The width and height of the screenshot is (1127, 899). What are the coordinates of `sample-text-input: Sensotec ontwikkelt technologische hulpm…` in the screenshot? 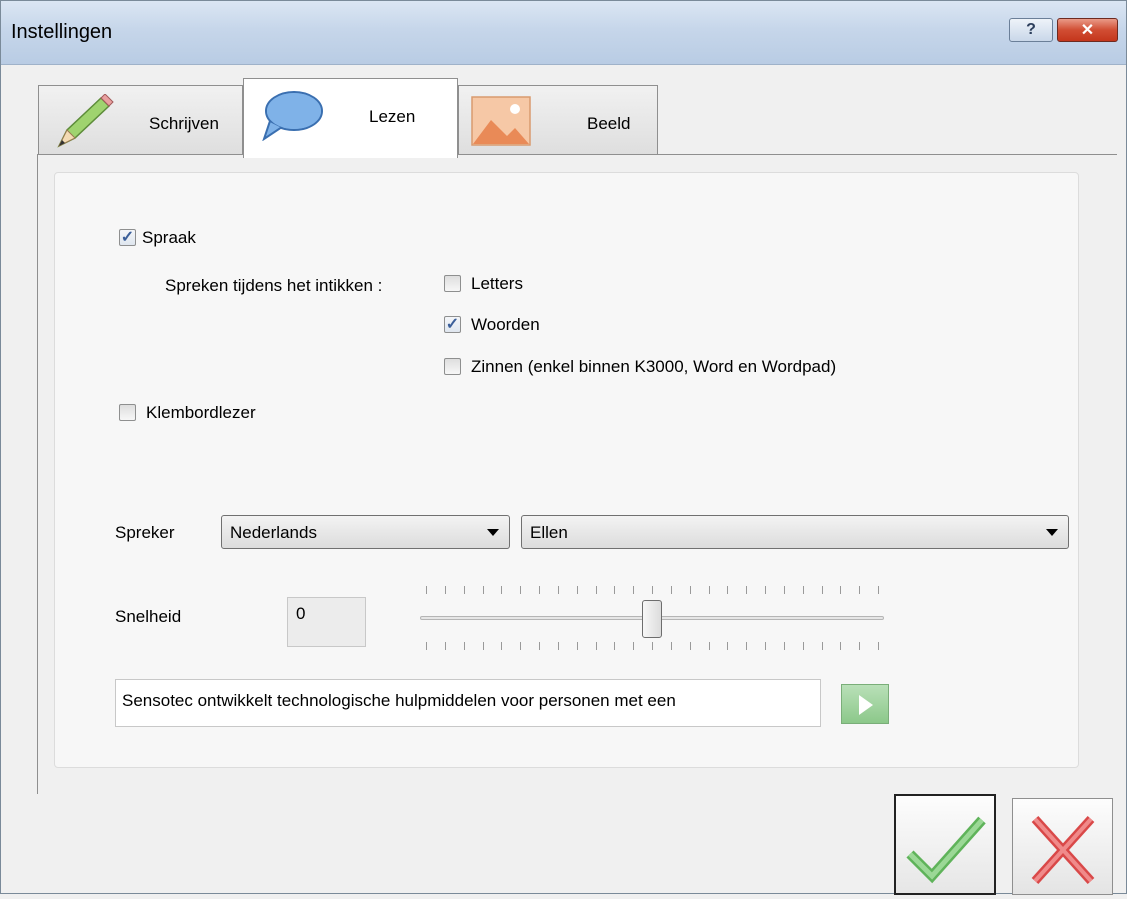 It's located at (468, 703).